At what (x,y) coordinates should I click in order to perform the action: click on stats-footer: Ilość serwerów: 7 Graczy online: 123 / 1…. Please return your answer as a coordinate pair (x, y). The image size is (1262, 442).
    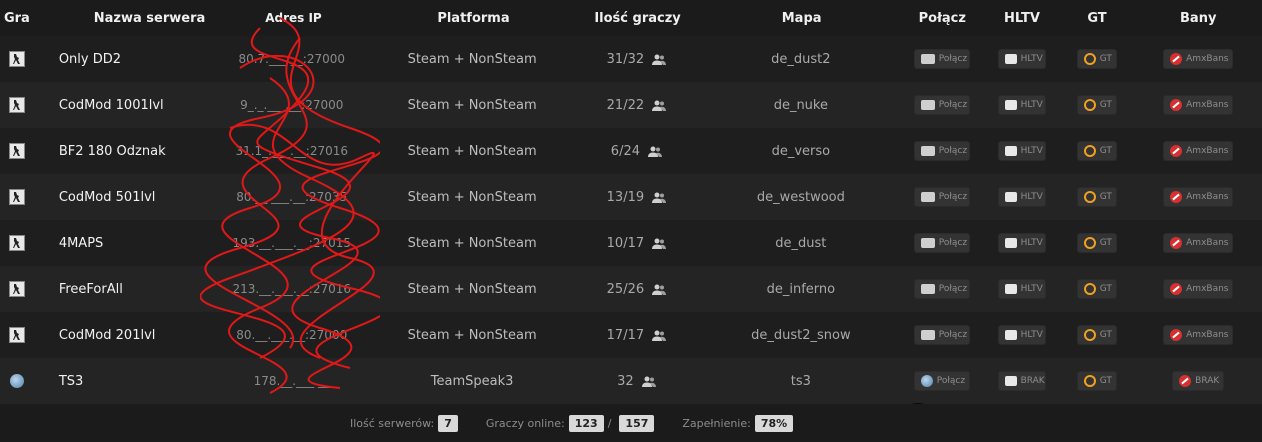
    Looking at the image, I should click on (631, 423).